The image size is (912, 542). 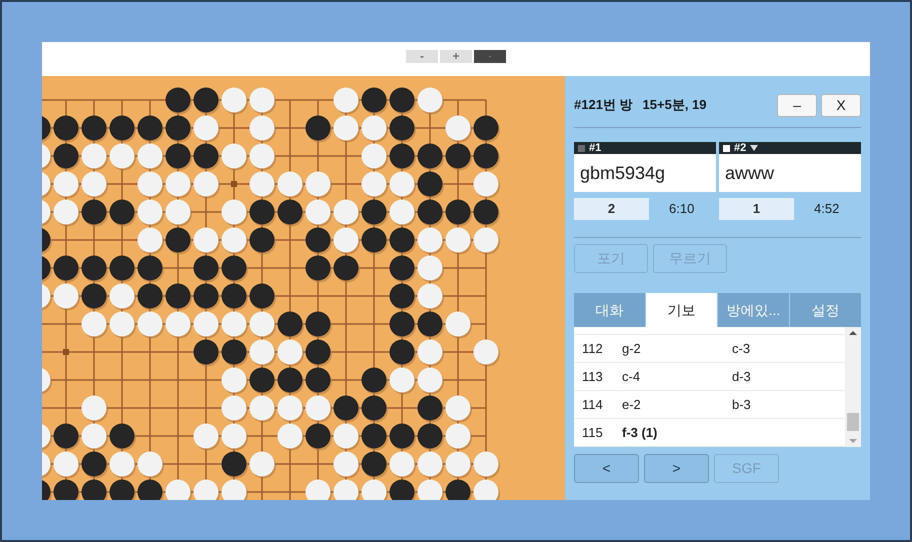 What do you see at coordinates (593, 377) in the screenshot?
I see `move-number: 113` at bounding box center [593, 377].